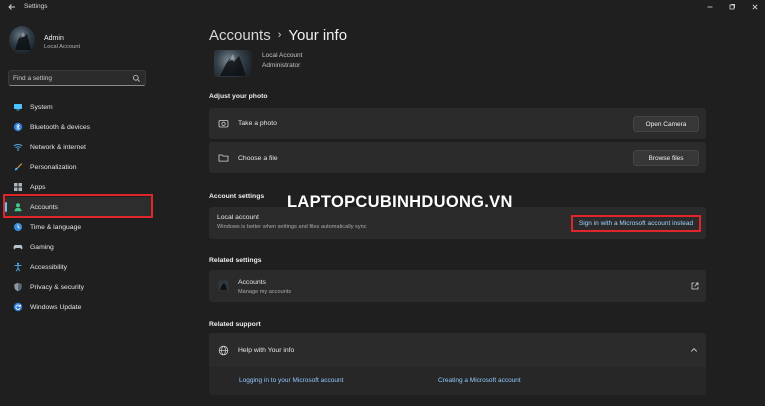 This screenshot has width=765, height=406. Describe the element at coordinates (257, 123) in the screenshot. I see `take-photo-label: Take a photo` at that location.